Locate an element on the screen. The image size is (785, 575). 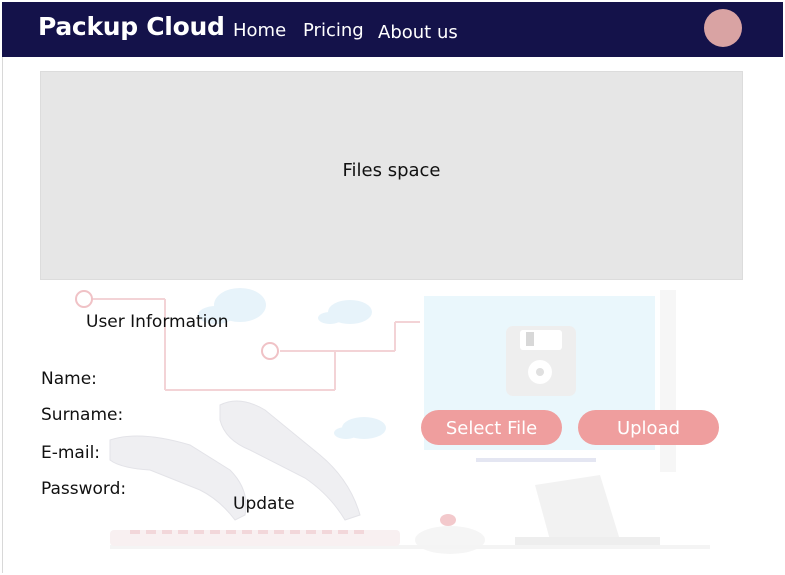
surname-label: Surname: is located at coordinates (82, 415).